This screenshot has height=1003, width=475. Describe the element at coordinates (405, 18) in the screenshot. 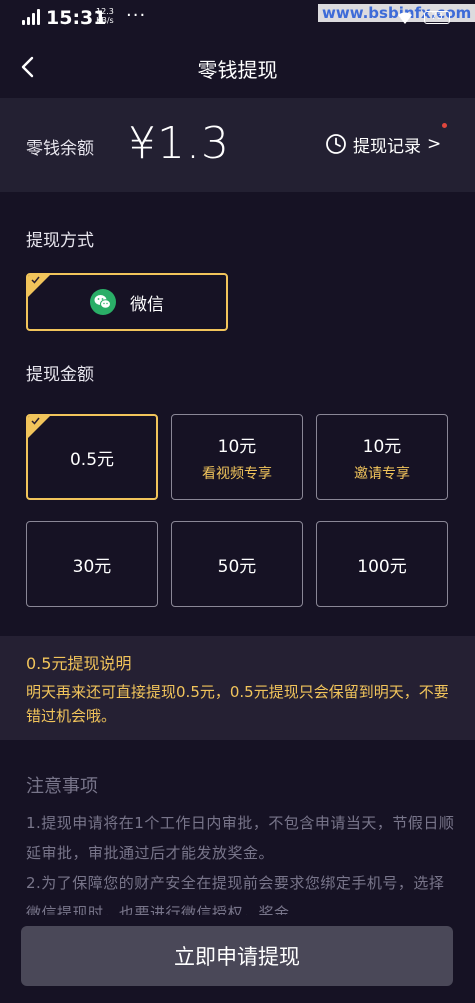

I see `wifi-icon` at that location.